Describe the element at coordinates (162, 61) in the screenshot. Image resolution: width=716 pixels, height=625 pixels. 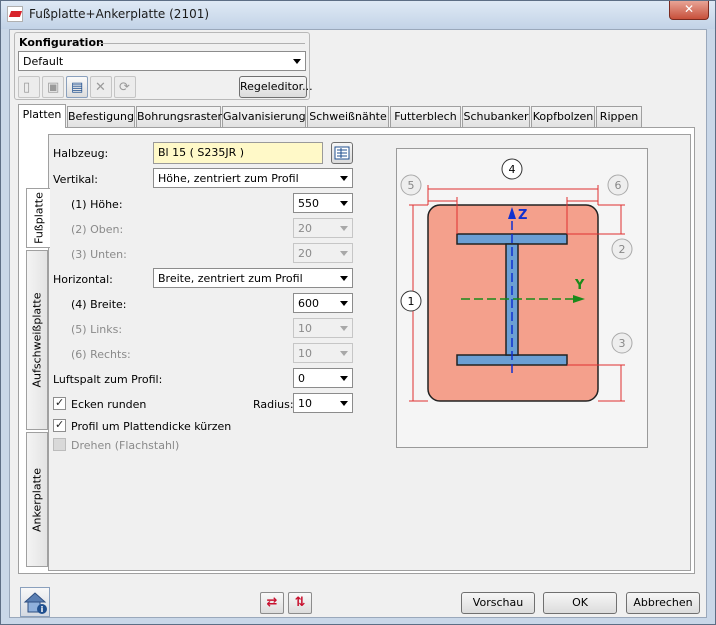
I see `configuration-select: Default` at that location.